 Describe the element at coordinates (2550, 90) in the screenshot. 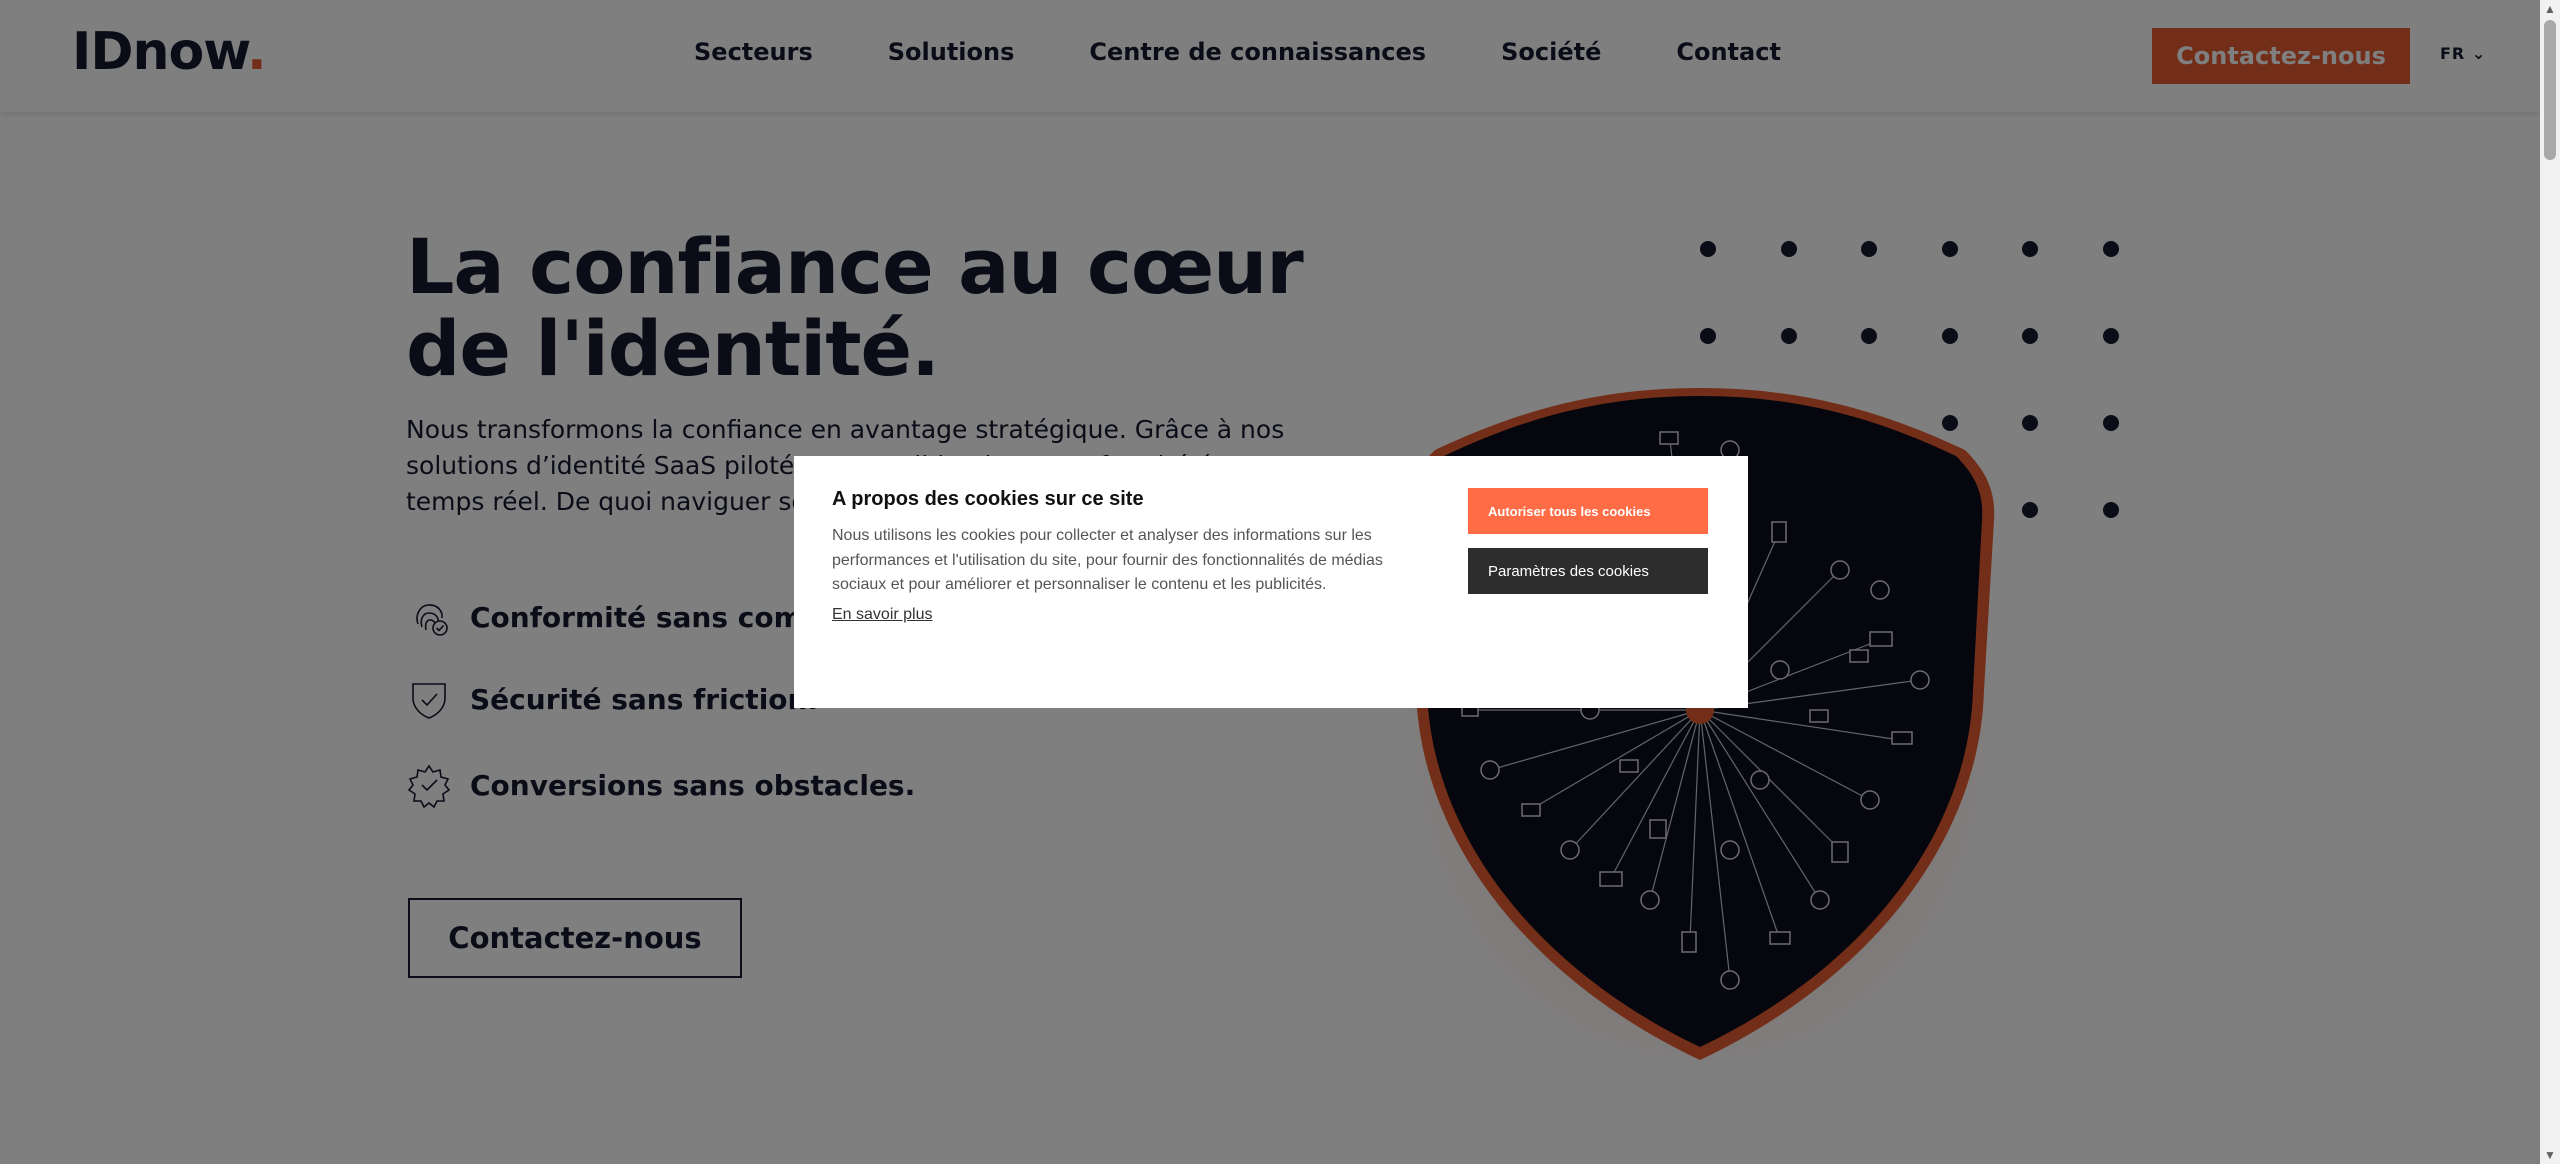

I see `scrollbar-thumb` at that location.